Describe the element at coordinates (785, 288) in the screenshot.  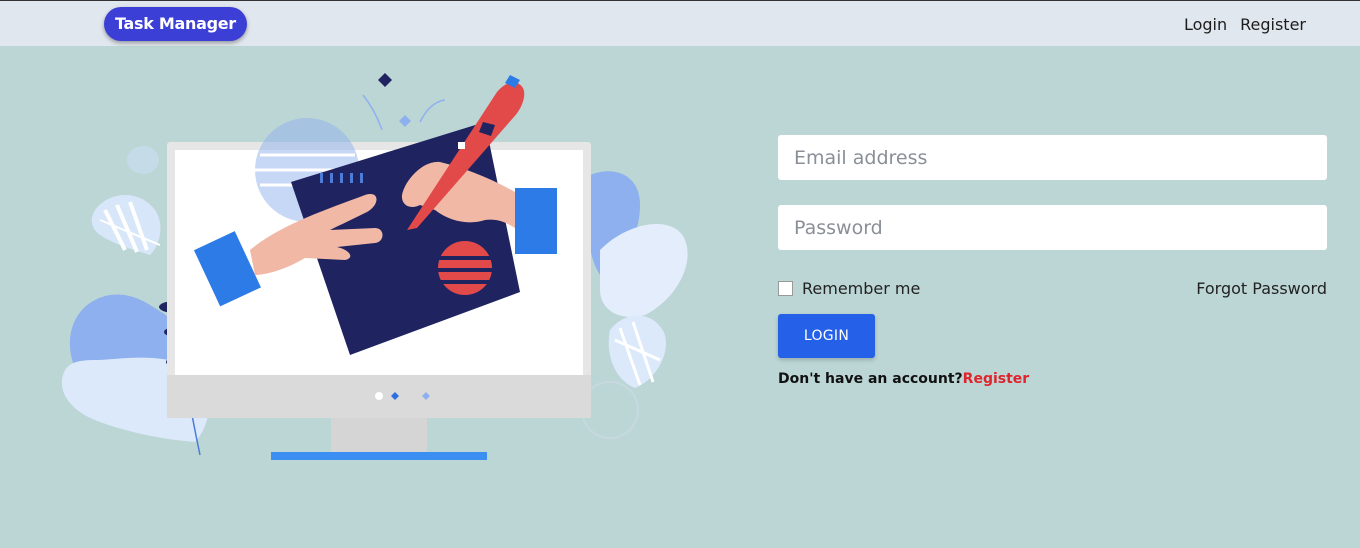
I see `remember-me-checkbox` at that location.